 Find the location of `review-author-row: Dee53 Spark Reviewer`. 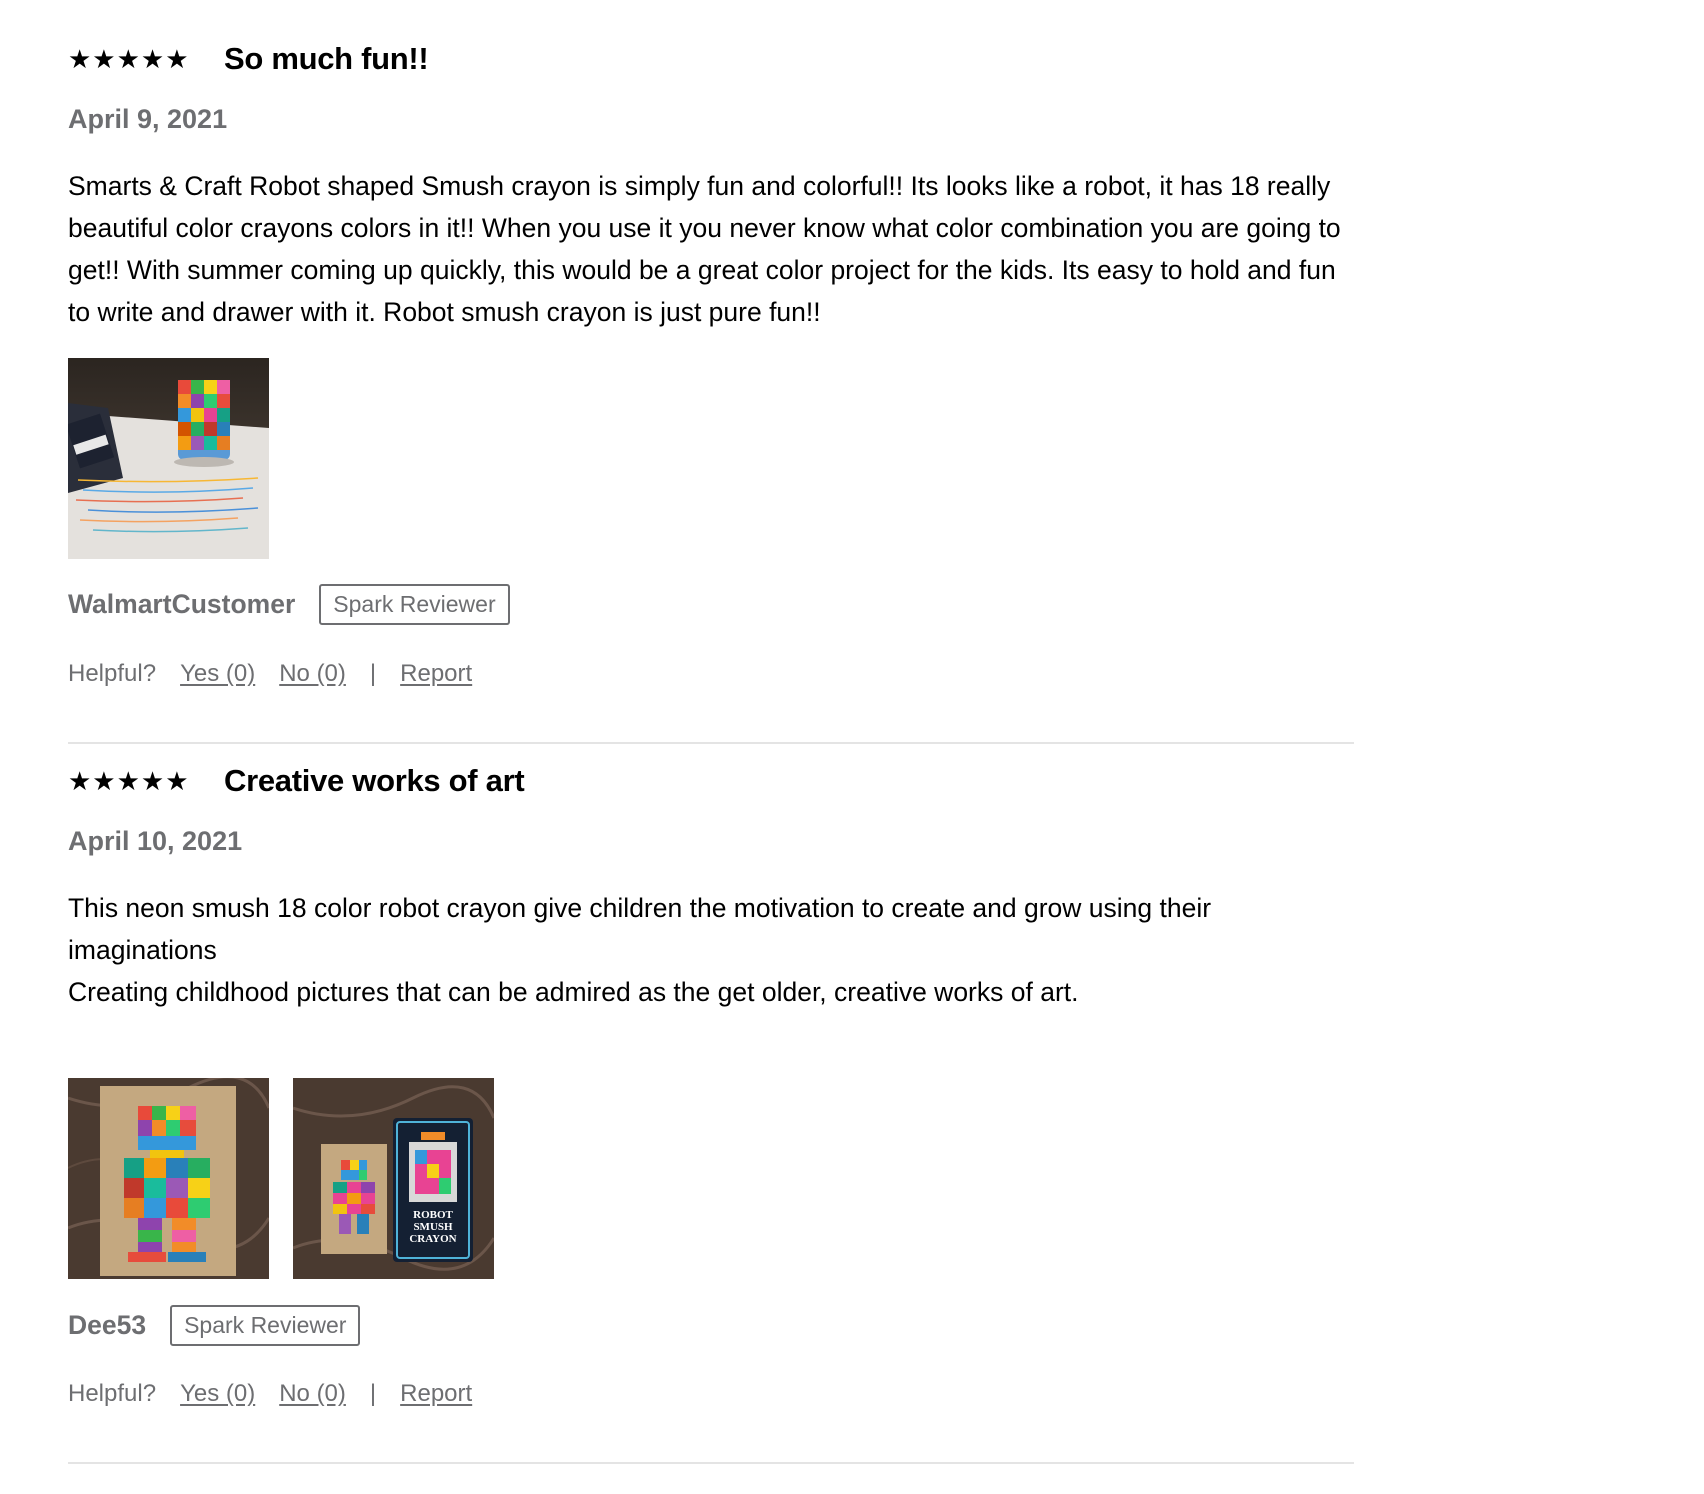

review-author-row: Dee53 Spark Reviewer is located at coordinates (214, 1325).